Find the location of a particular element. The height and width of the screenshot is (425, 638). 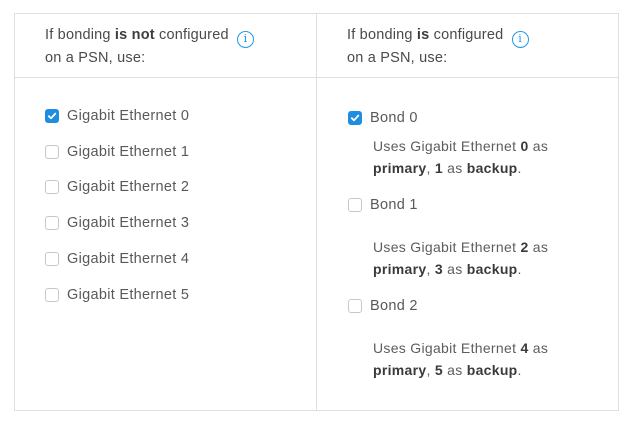

interface-label: Gigabit Ethernet 5 is located at coordinates (128, 295).